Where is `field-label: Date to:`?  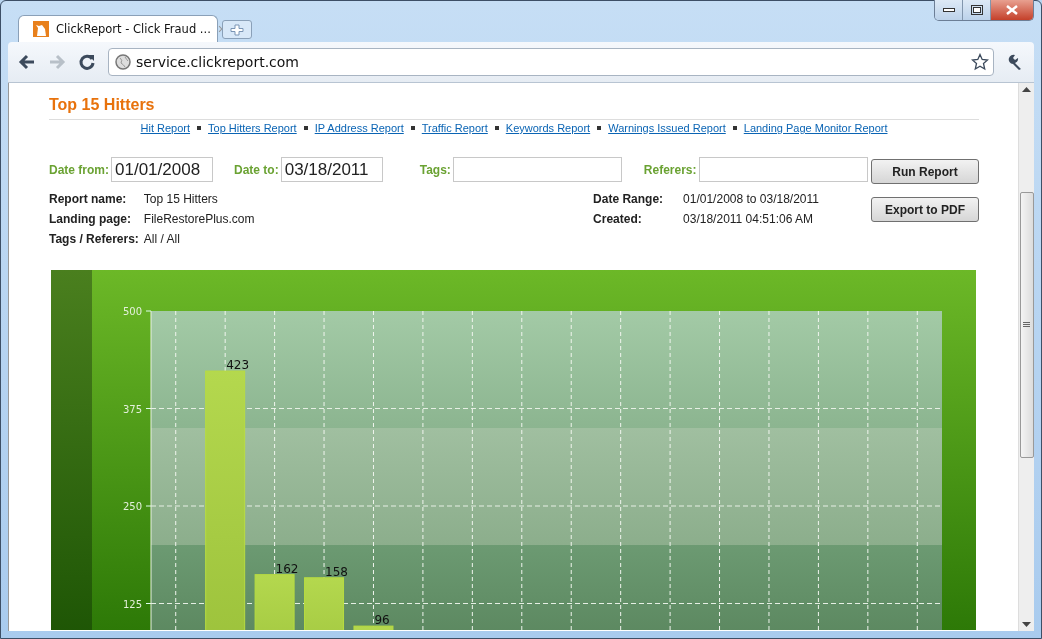 field-label: Date to: is located at coordinates (256, 169).